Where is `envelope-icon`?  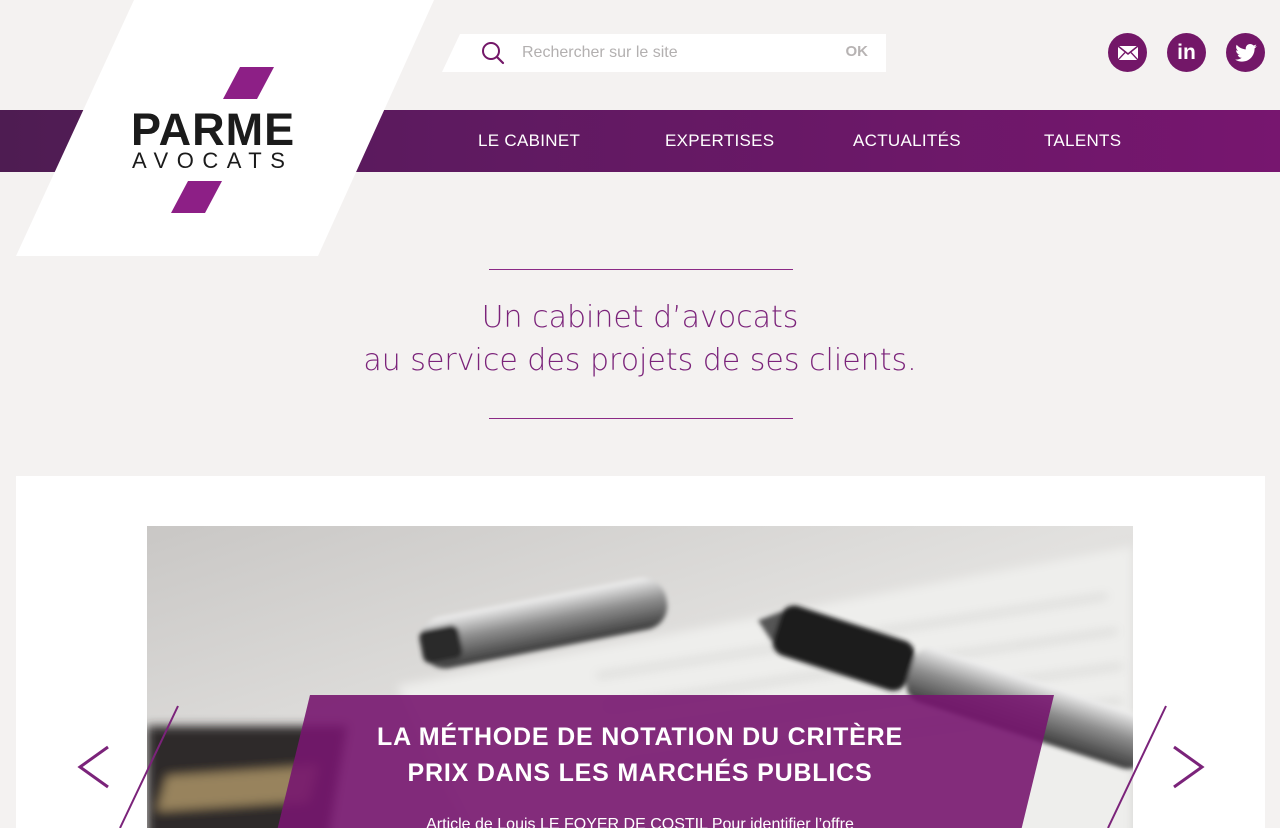 envelope-icon is located at coordinates (1127, 52).